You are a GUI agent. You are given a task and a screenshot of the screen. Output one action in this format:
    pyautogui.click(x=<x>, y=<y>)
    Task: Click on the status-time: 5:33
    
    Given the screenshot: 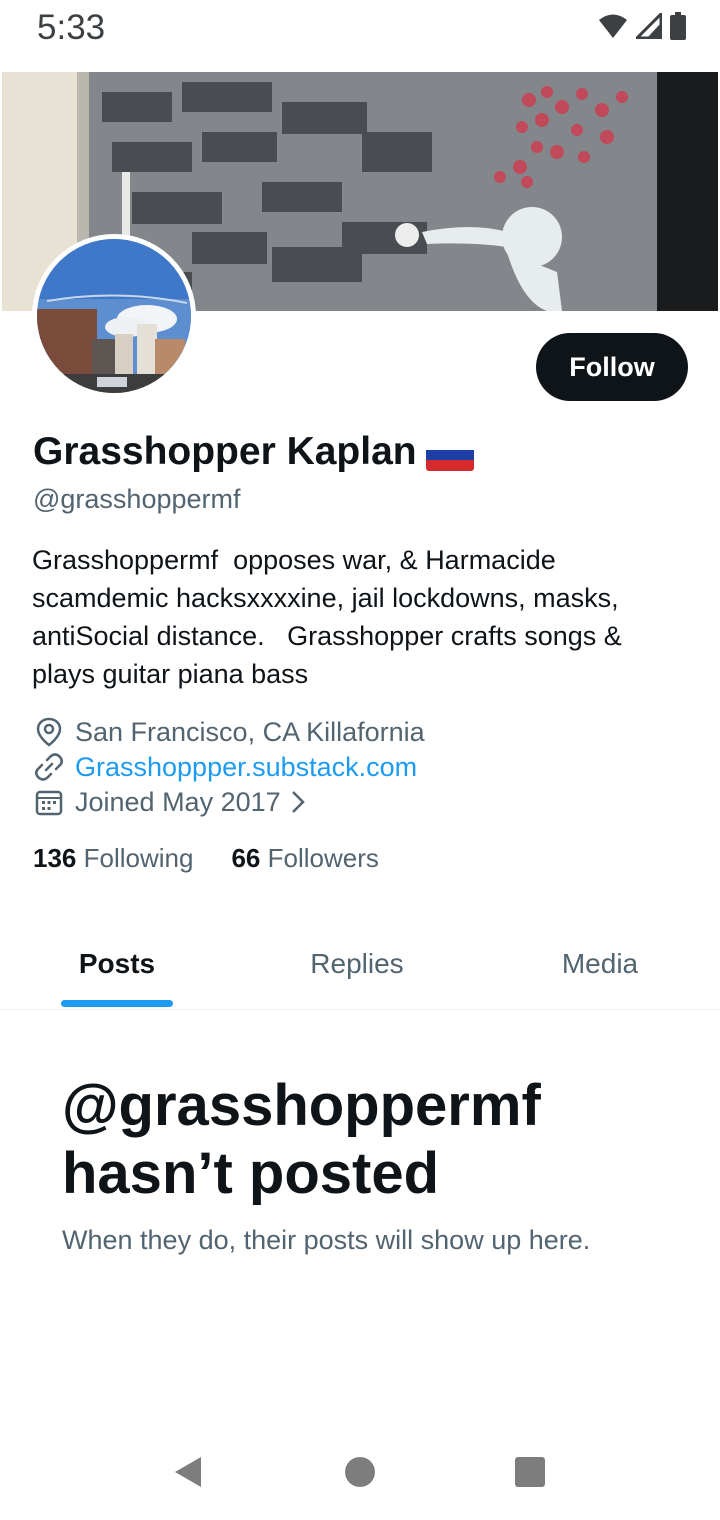 What is the action you would take?
    pyautogui.click(x=71, y=27)
    